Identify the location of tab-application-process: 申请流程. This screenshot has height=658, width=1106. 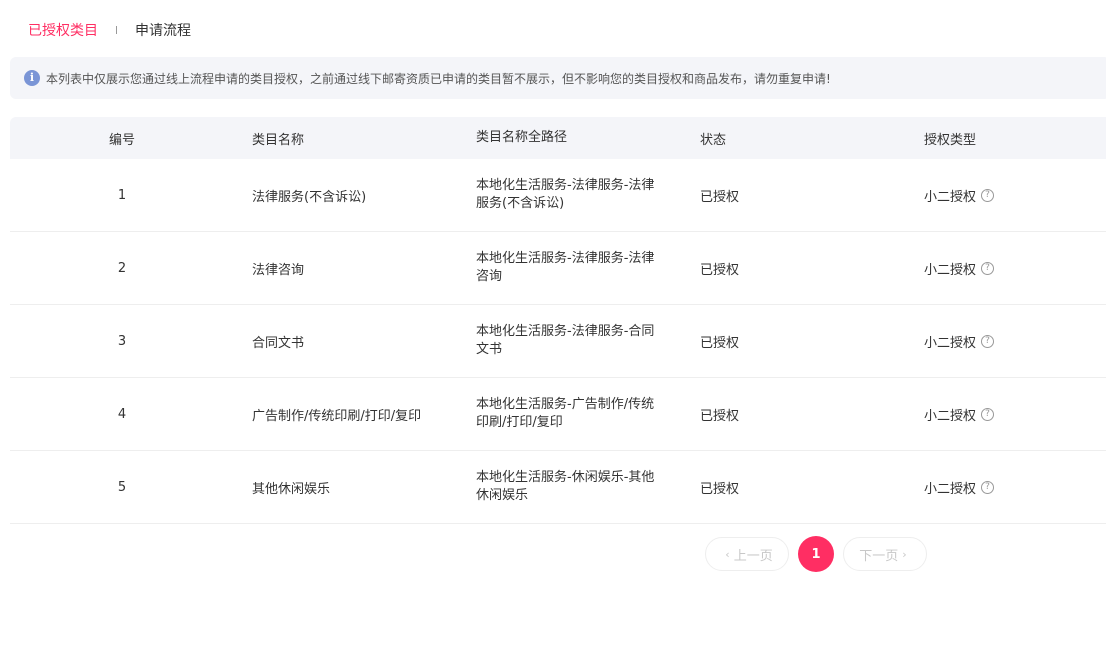
(163, 30).